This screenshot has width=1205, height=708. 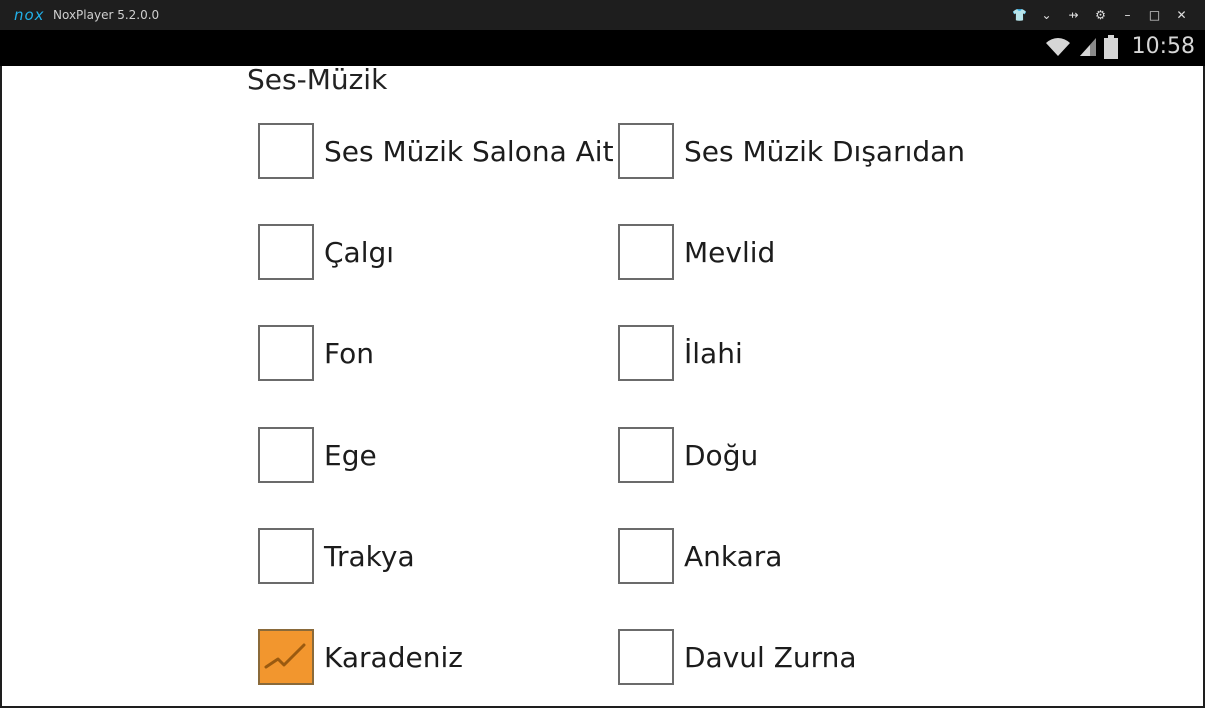 What do you see at coordinates (29, 15) in the screenshot?
I see `nox-logo: nox` at bounding box center [29, 15].